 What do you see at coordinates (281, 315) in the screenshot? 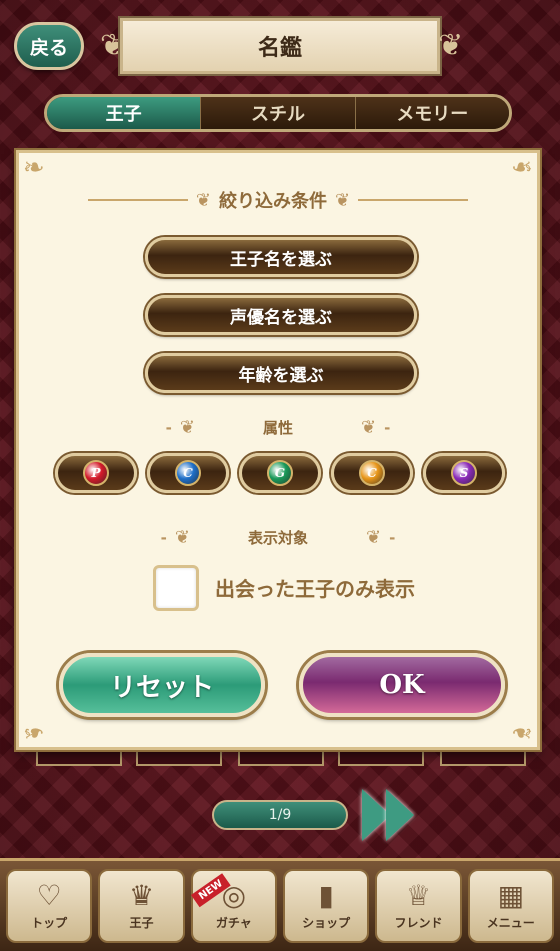
I see `select-voice-actor-button: 声優名を選ぶ` at bounding box center [281, 315].